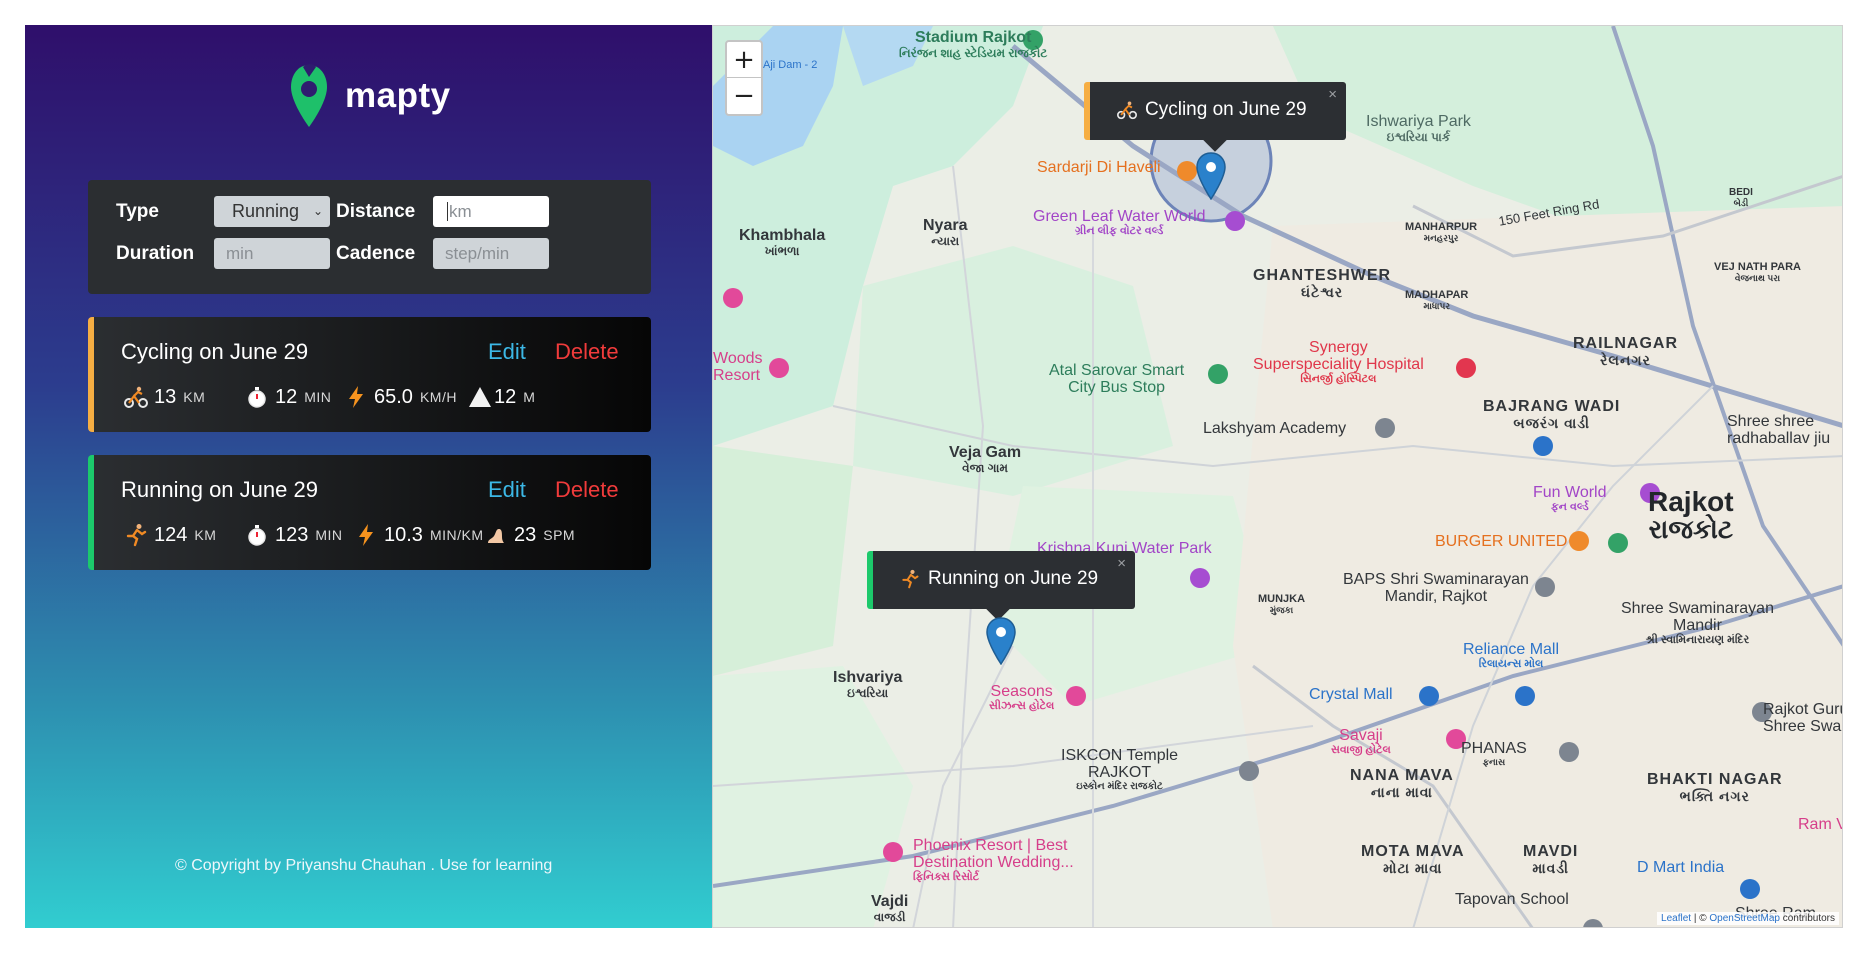  I want to click on map-label: Rajkot રાજકોટ, so click(1691, 515).